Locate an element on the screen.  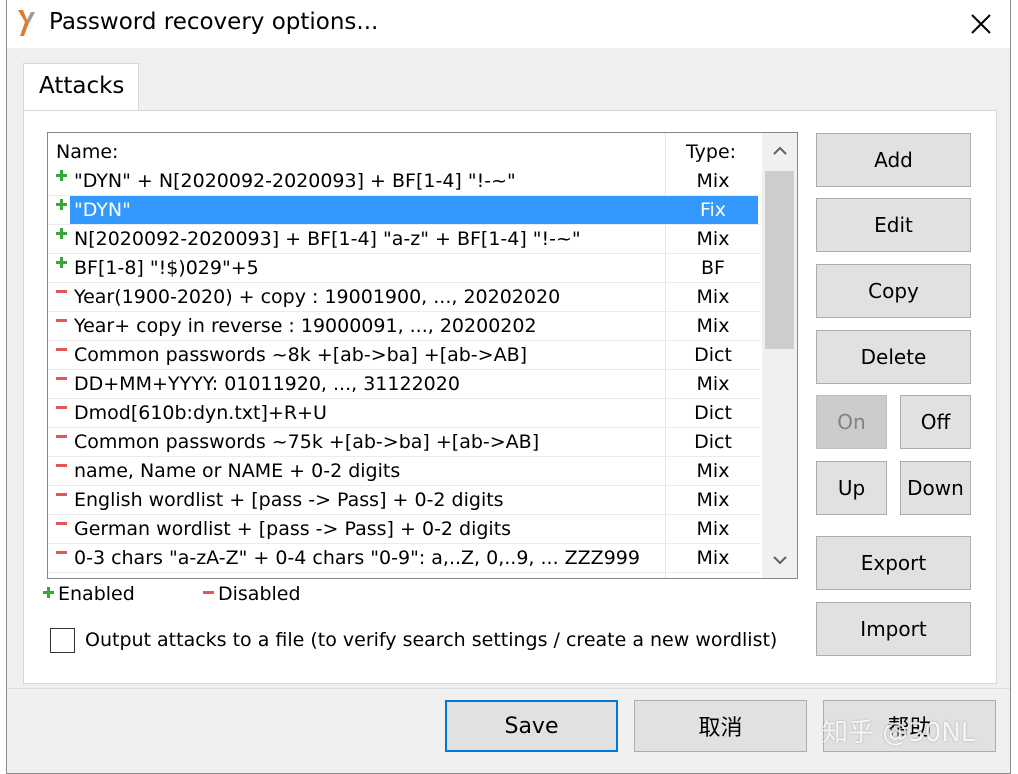
close-icon is located at coordinates (981, 24).